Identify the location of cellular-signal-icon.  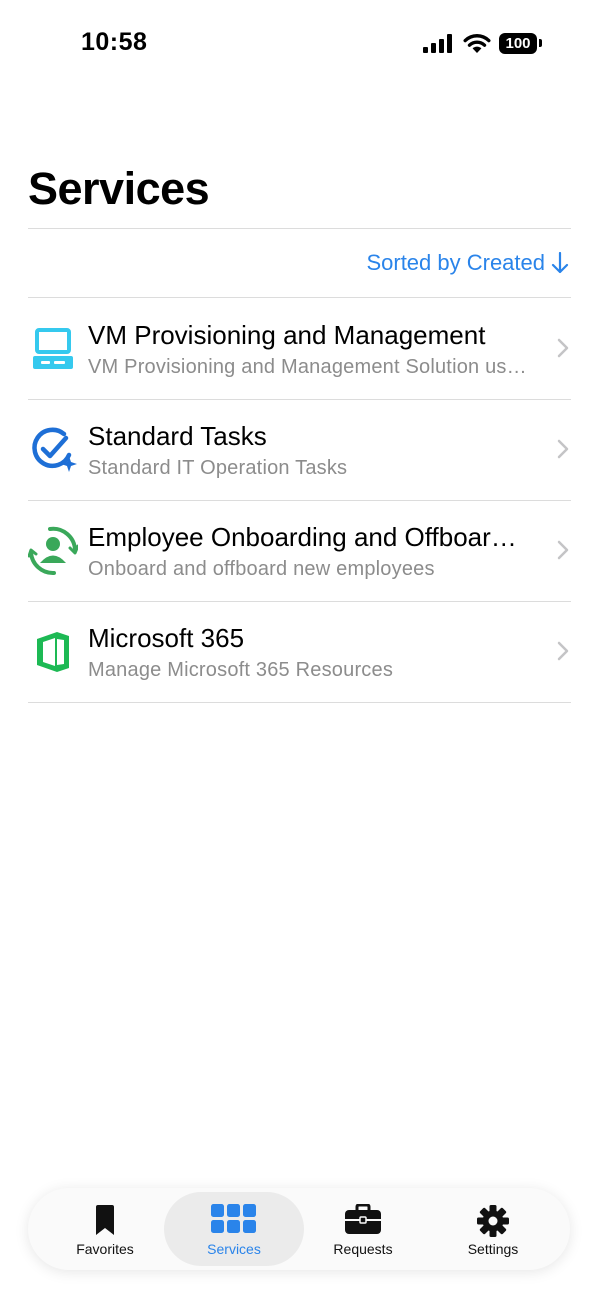
(437, 43).